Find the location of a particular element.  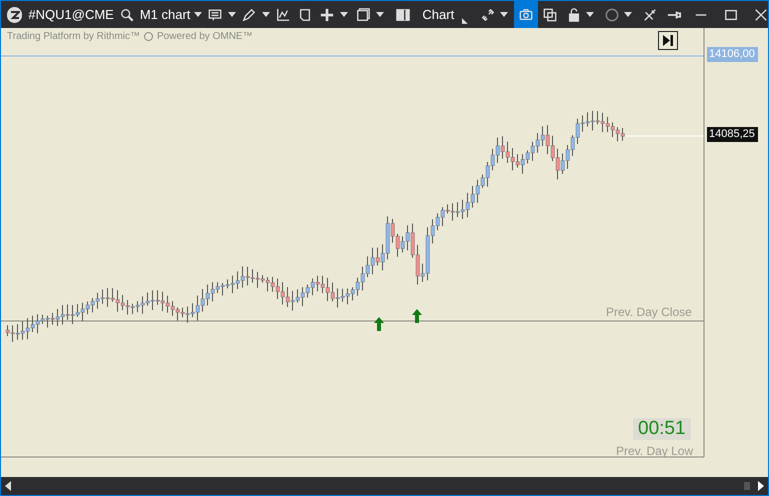

credit-text: Powered by OMNE™ is located at coordinates (205, 37).